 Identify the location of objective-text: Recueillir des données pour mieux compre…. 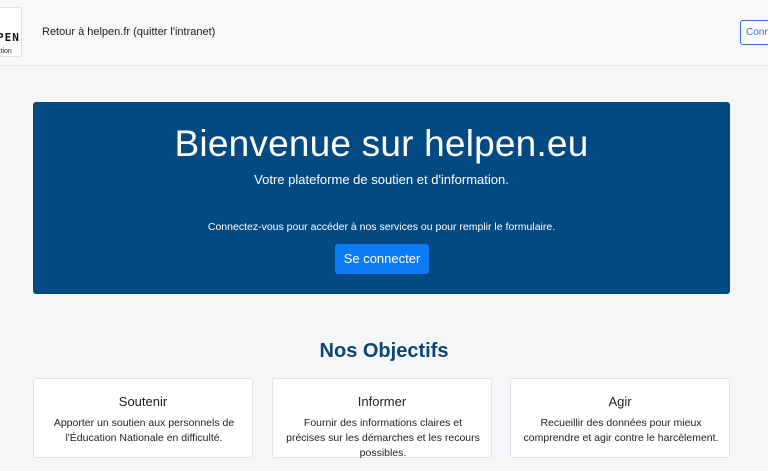
(621, 430).